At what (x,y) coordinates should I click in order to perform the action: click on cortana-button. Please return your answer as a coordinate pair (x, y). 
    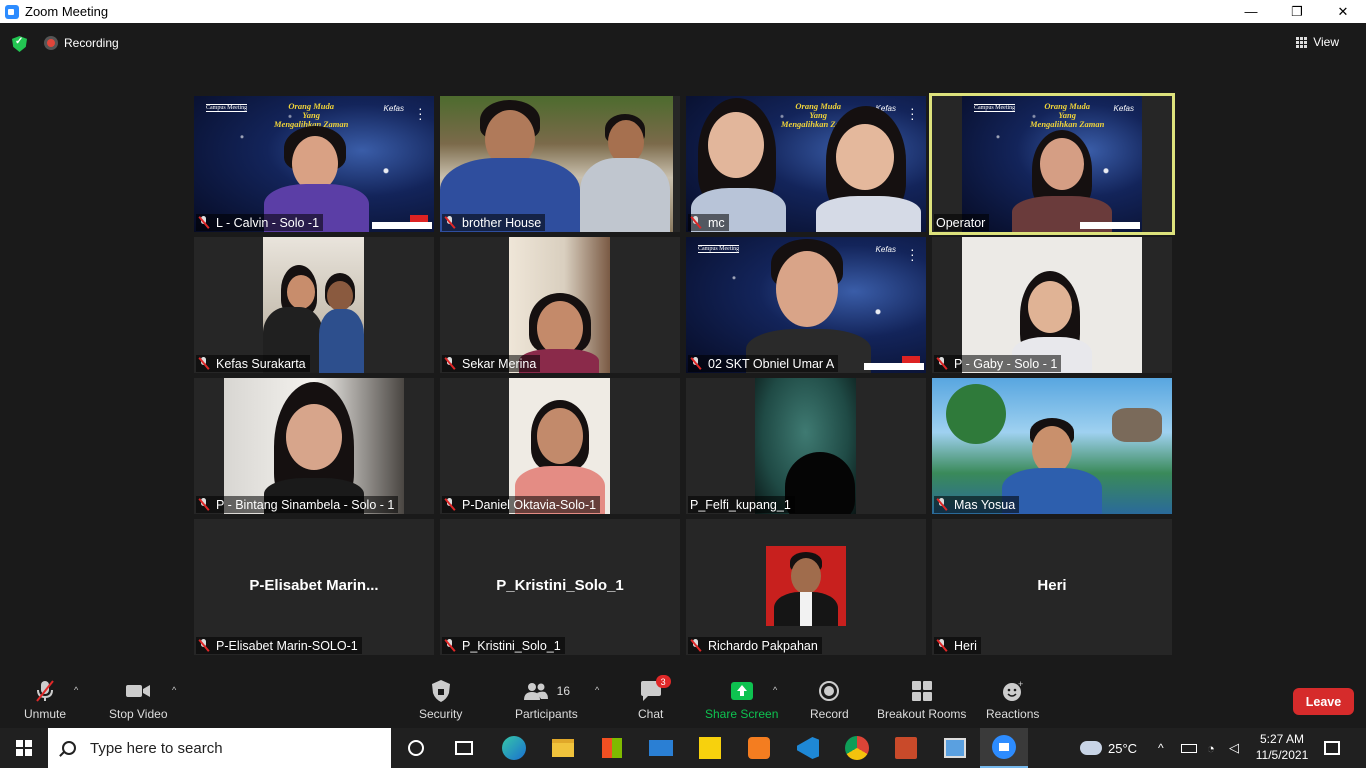
    Looking at the image, I should click on (416, 748).